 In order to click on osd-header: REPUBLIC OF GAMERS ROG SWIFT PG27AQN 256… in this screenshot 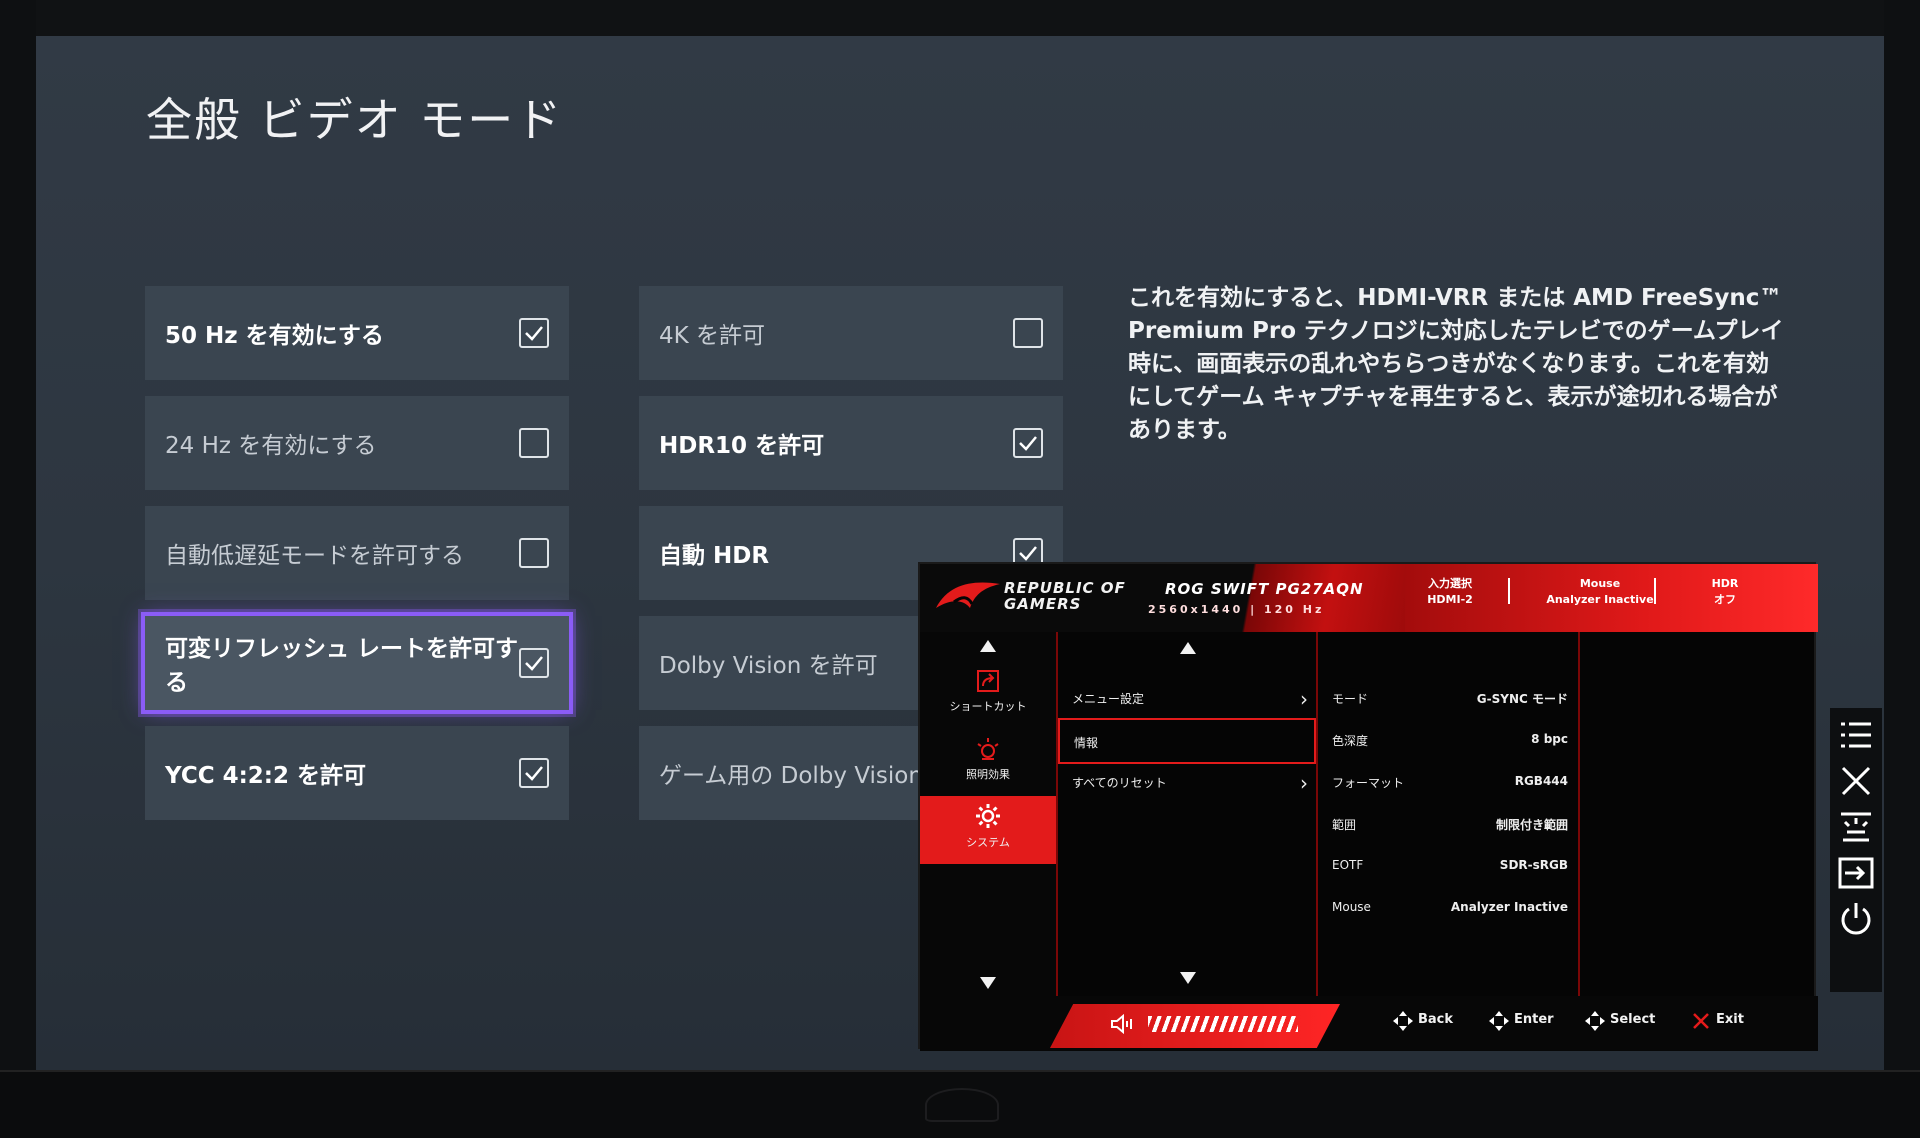, I will do `click(1369, 598)`.